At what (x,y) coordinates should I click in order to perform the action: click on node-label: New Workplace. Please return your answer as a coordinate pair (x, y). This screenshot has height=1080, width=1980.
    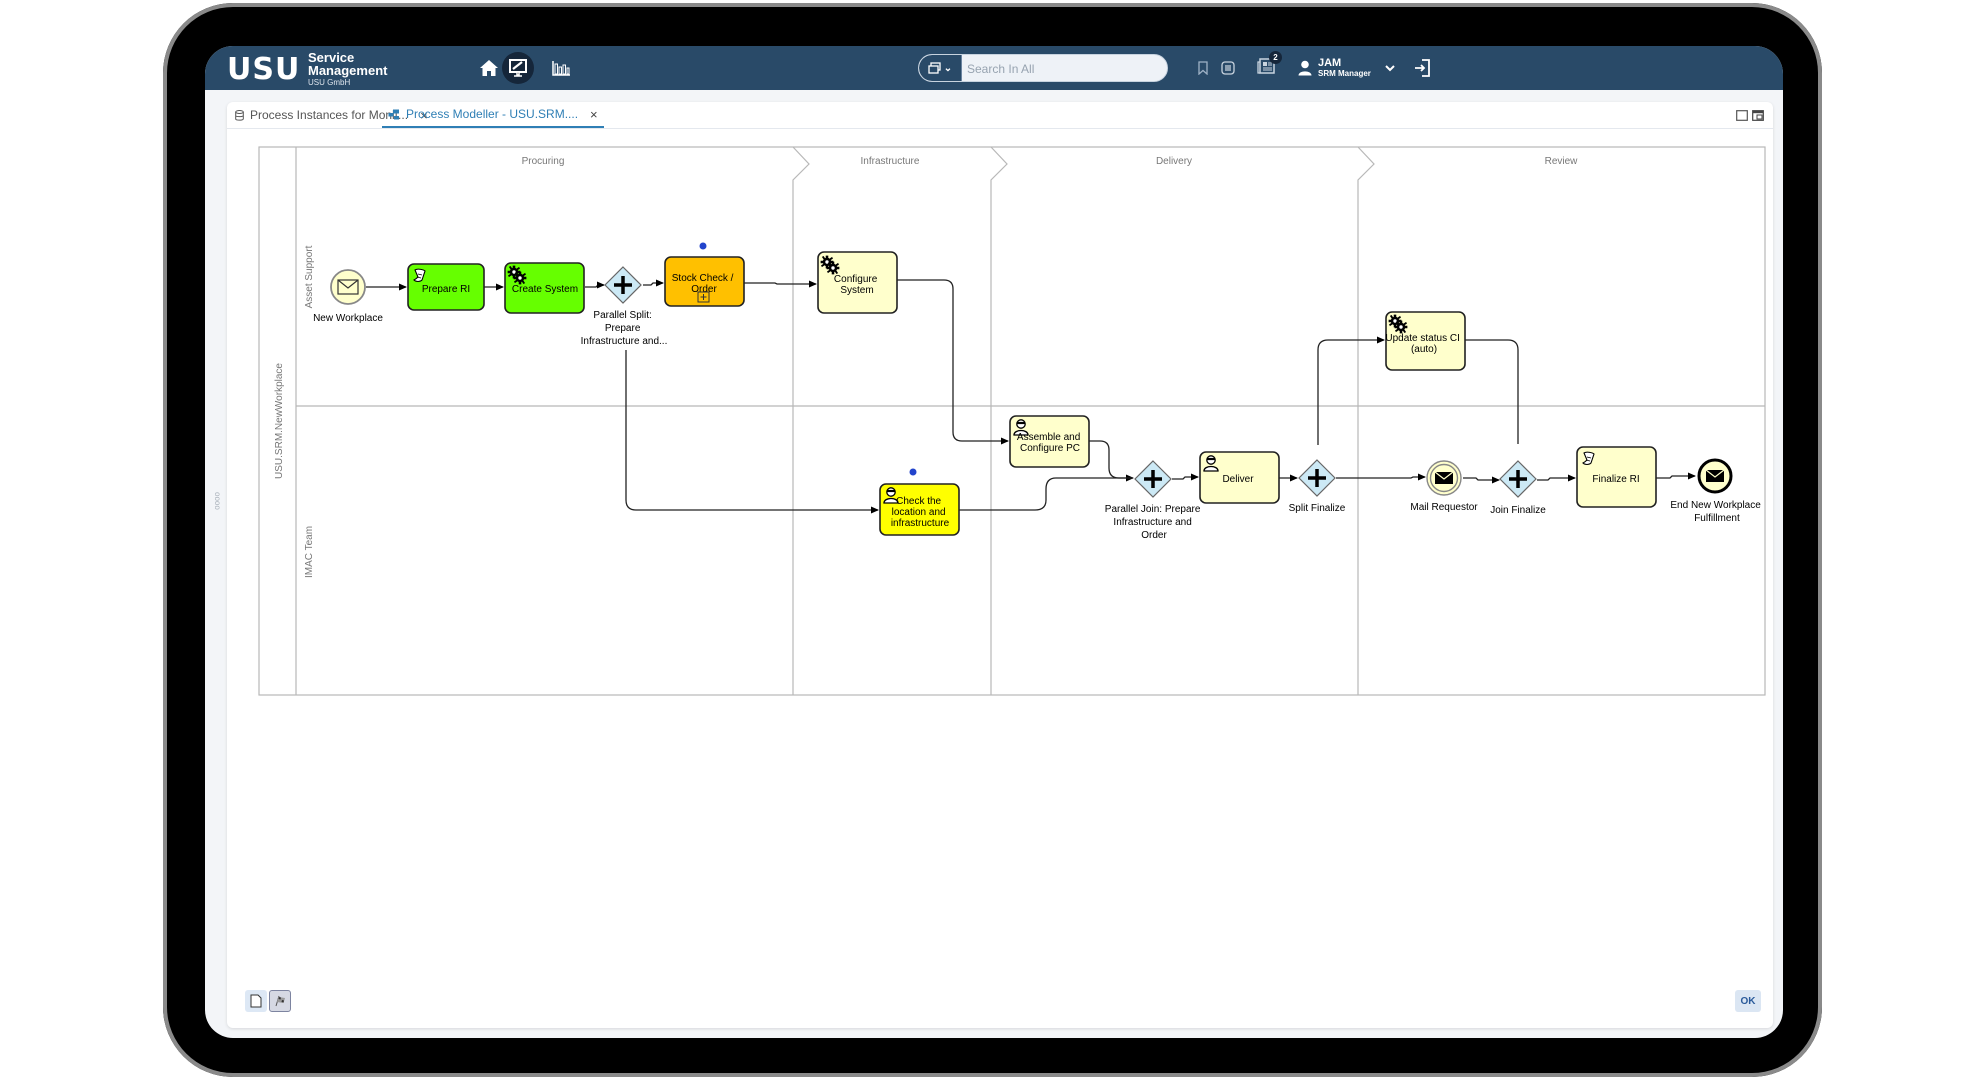
    Looking at the image, I should click on (348, 318).